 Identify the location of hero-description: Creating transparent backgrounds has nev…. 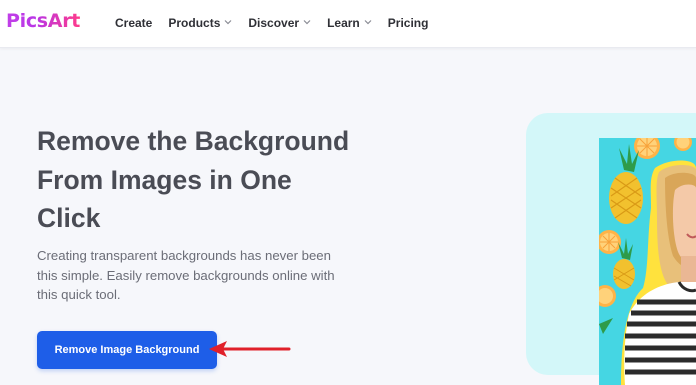
(207, 275).